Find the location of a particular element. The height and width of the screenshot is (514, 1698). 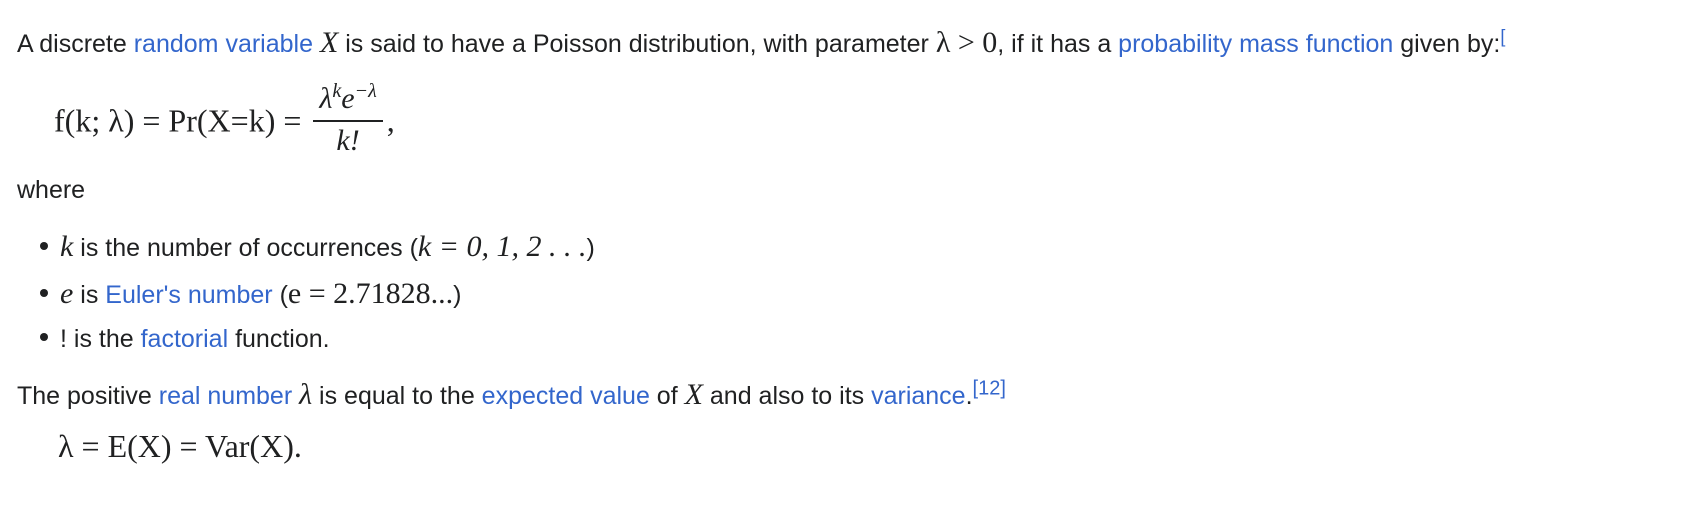

bullet-factorial-text: ! is the is located at coordinates (100, 339).